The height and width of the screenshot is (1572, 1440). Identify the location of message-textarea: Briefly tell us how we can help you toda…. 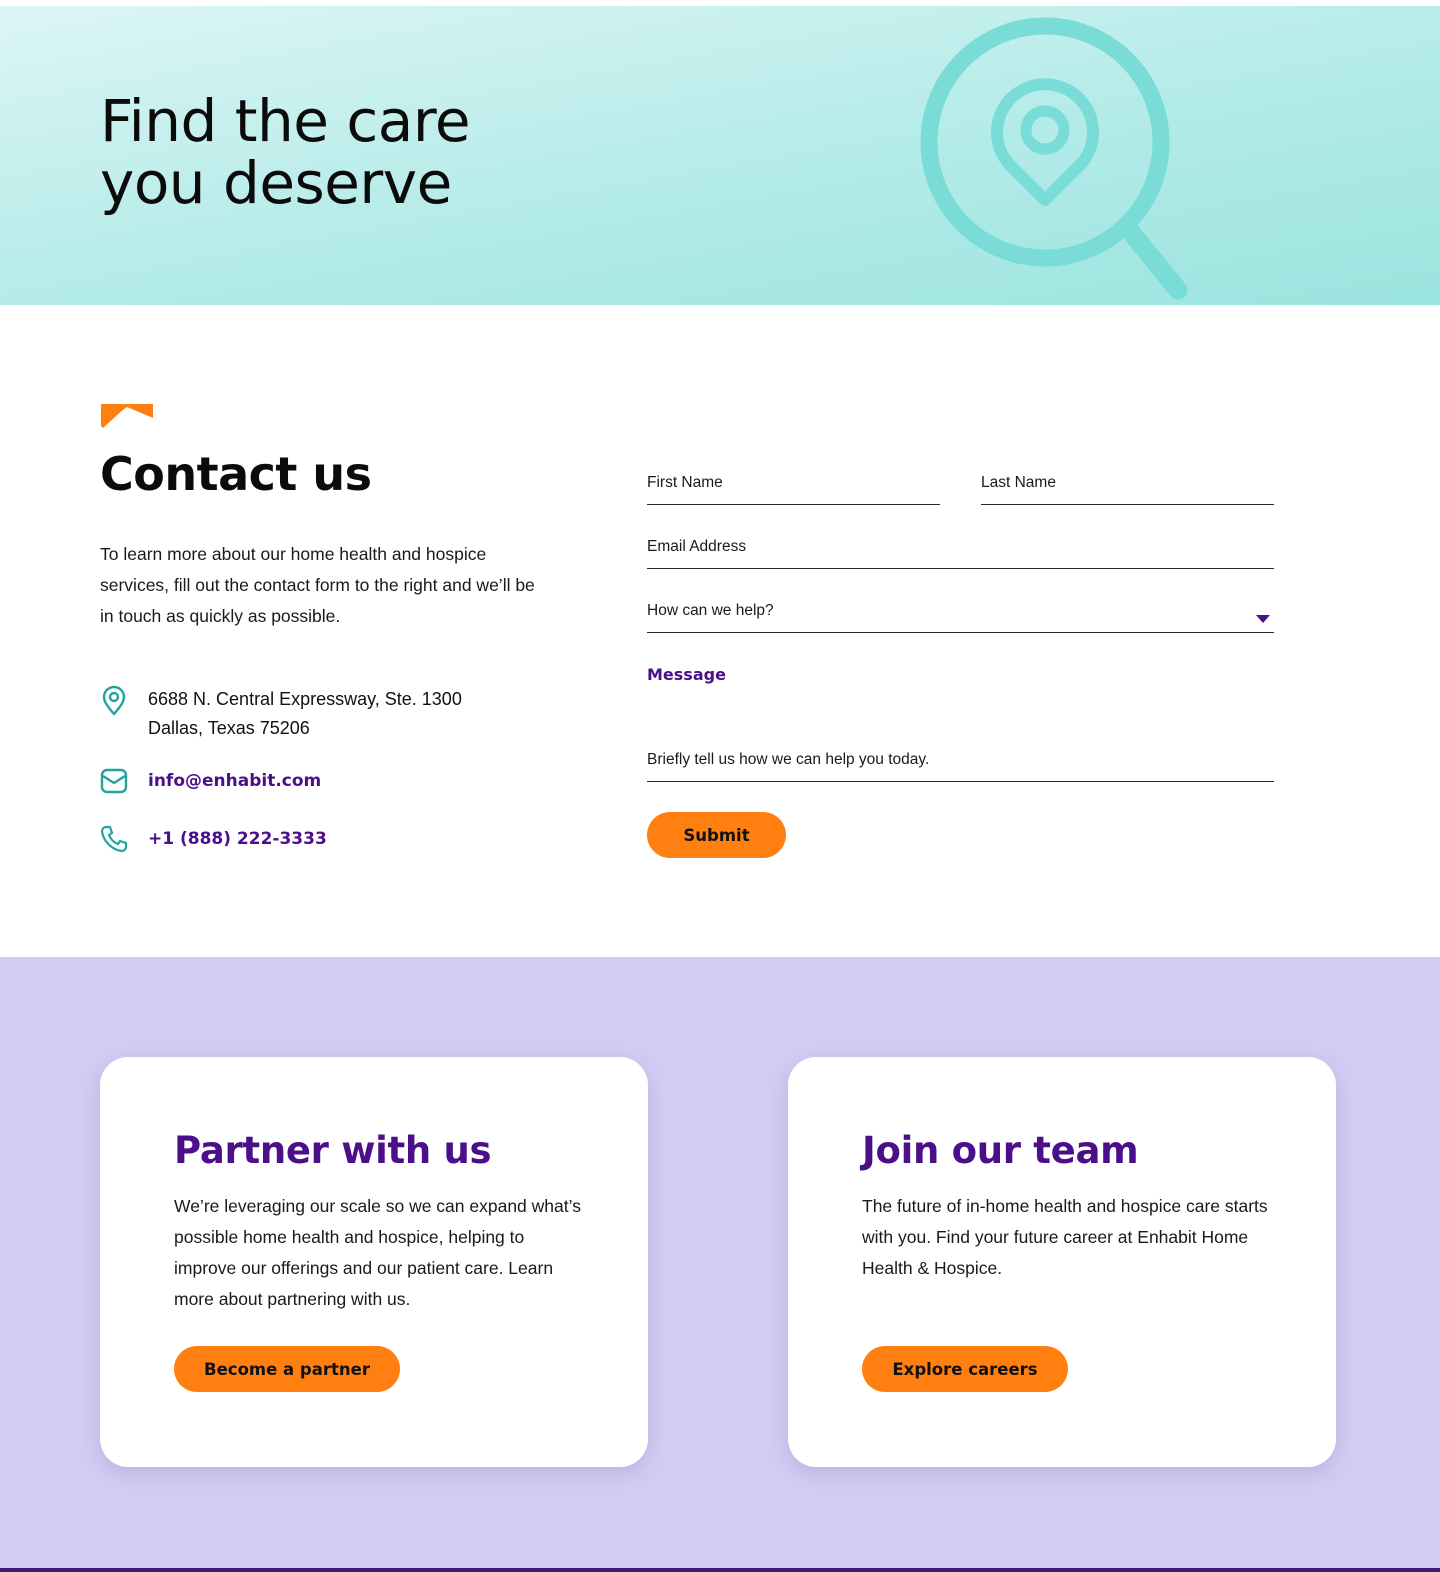
(960, 758).